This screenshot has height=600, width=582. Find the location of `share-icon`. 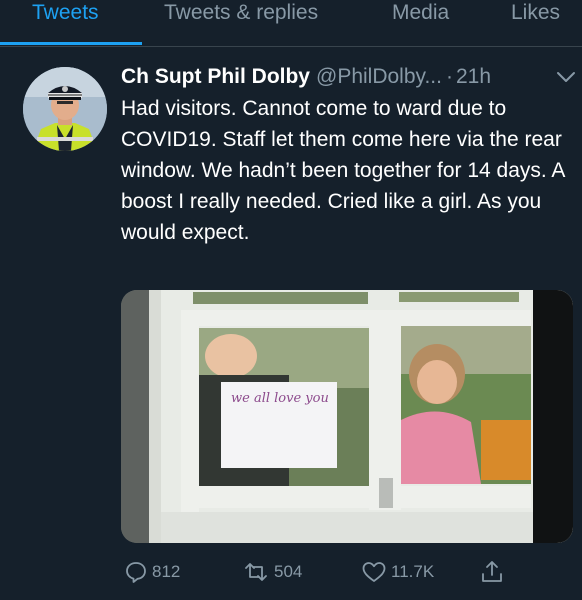

share-icon is located at coordinates (492, 571).